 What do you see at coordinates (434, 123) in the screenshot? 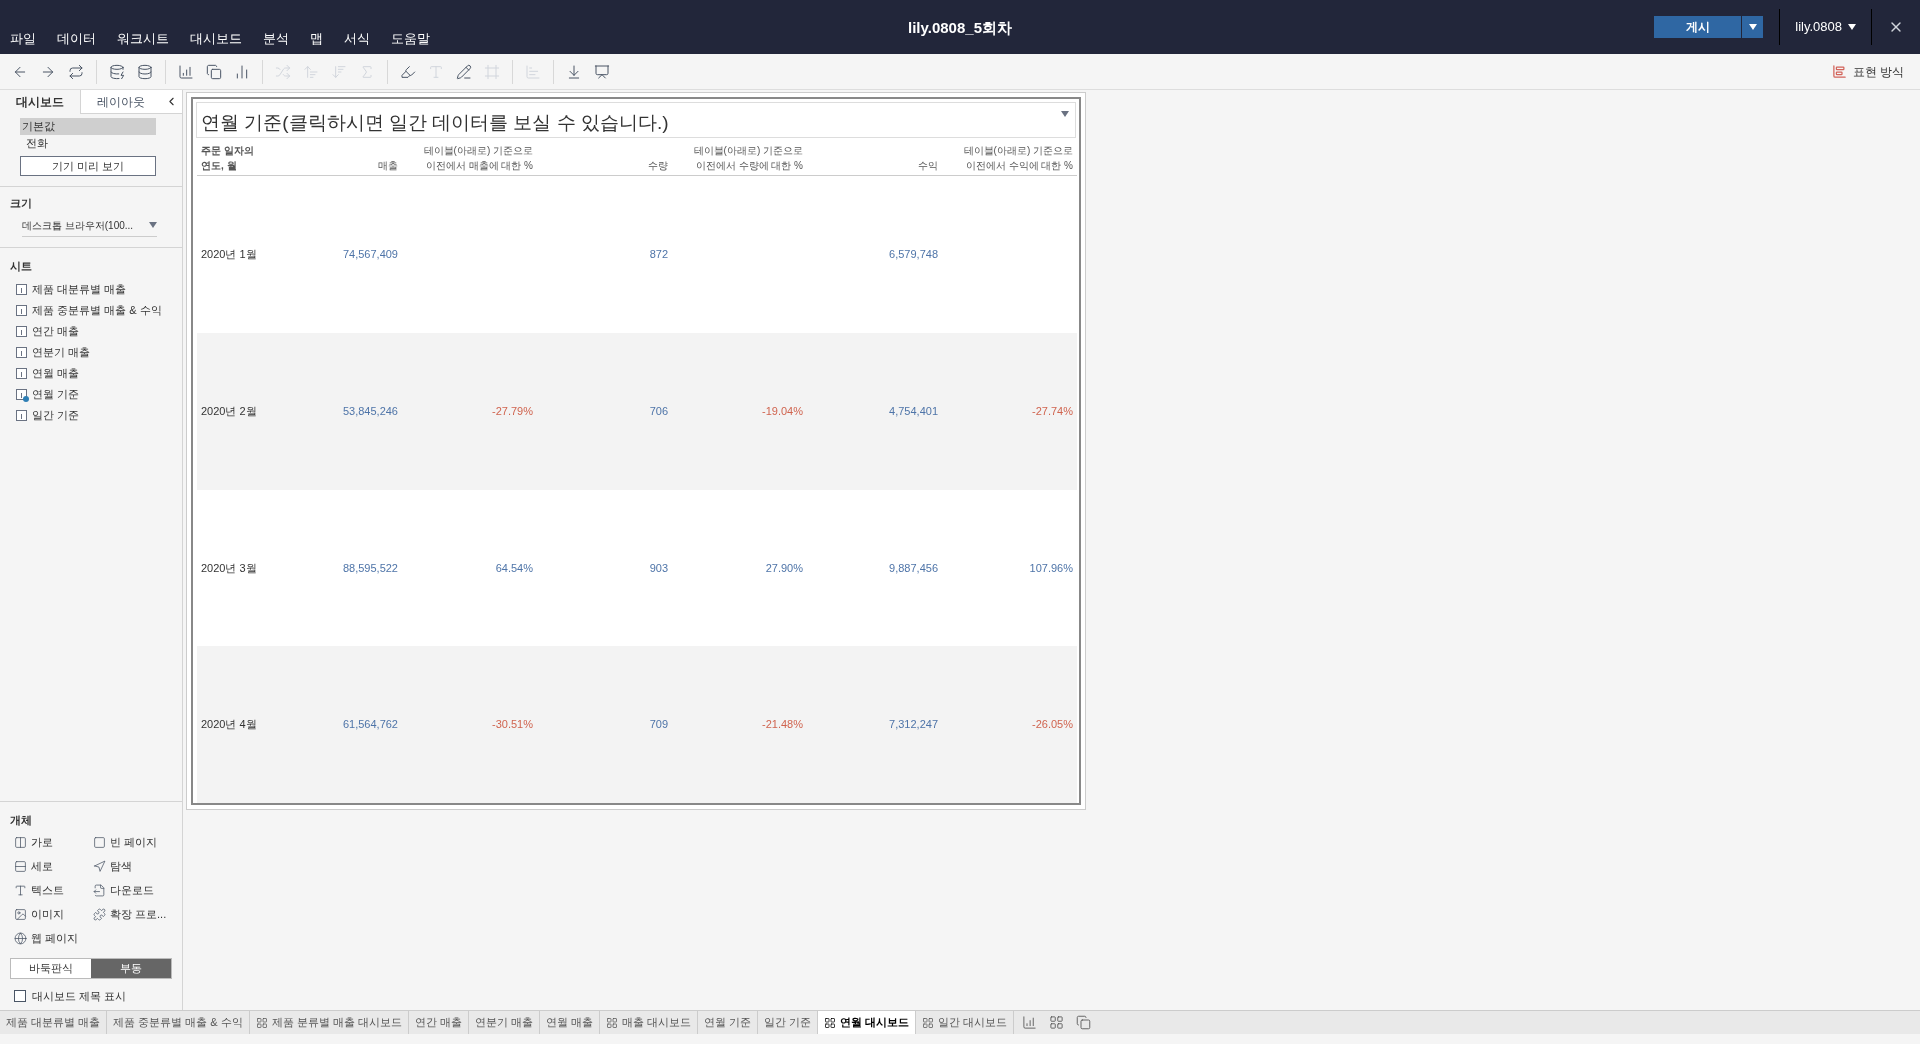
I see `worksheet-title: 연월 기준(클릭하시면 일간 데이터를 보실 수 있습니다.)` at bounding box center [434, 123].